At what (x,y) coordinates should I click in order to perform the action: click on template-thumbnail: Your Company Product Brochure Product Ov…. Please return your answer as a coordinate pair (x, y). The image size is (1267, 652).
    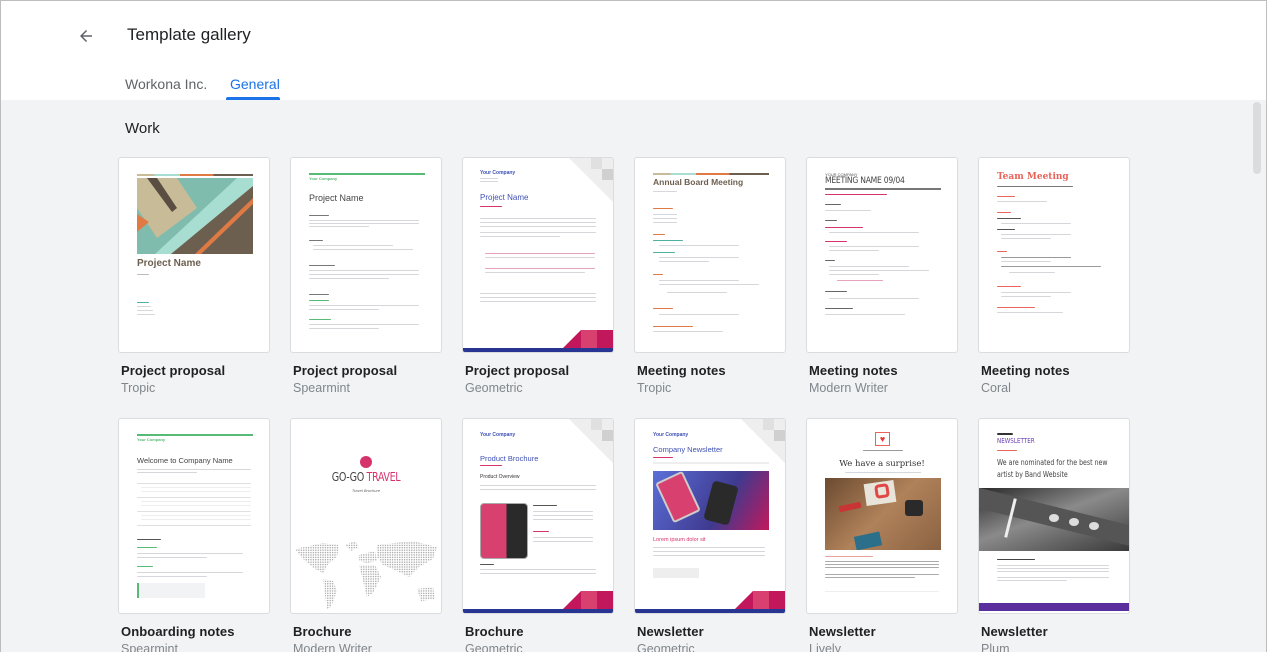
    Looking at the image, I should click on (538, 516).